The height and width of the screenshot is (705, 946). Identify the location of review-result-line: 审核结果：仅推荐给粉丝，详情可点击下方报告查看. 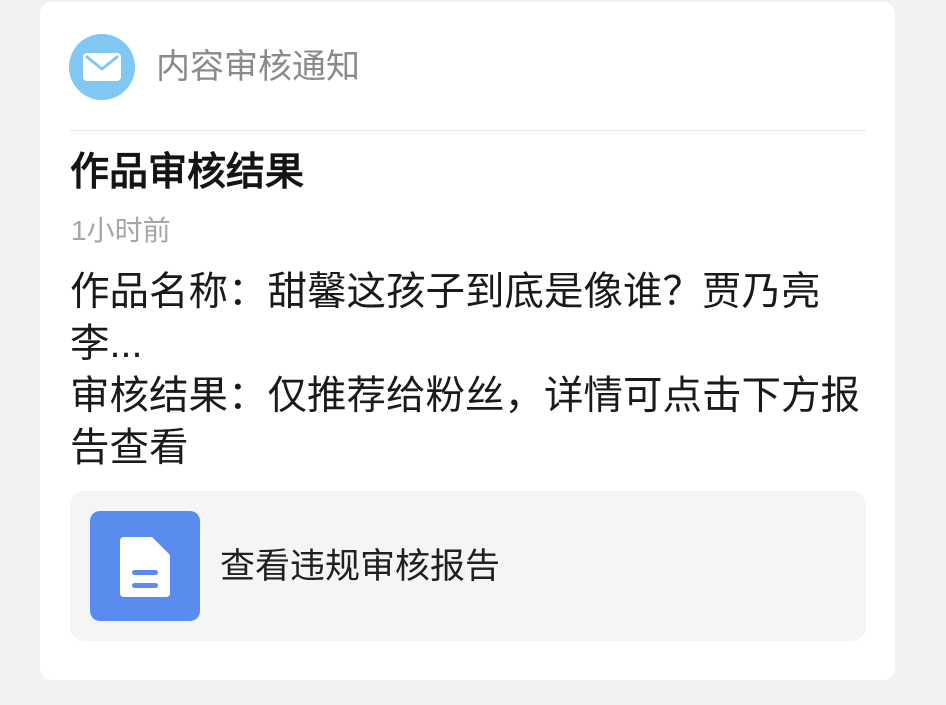
(470, 422).